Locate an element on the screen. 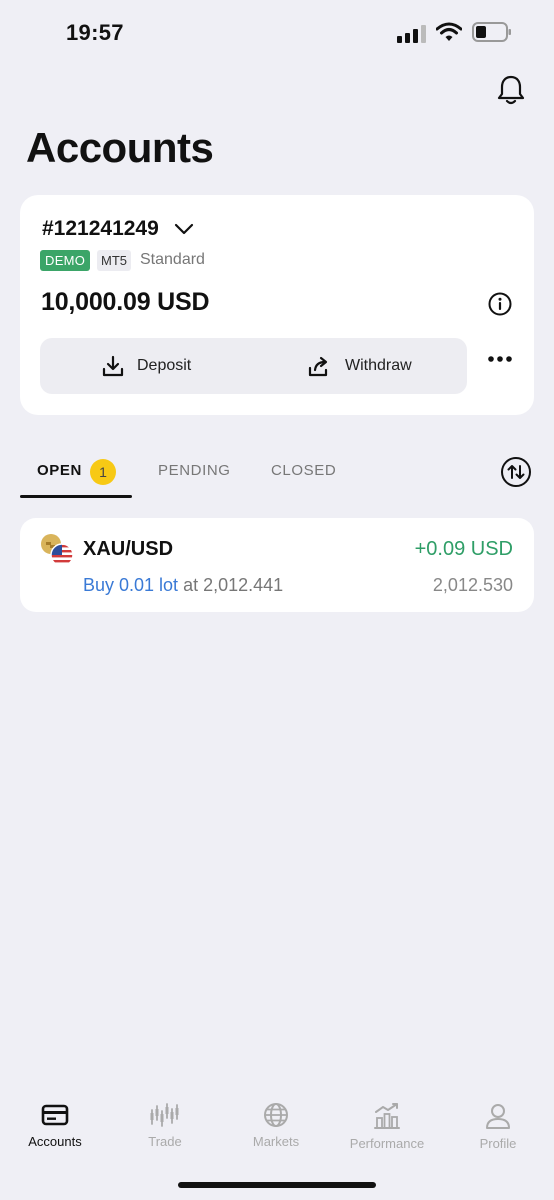 Image resolution: width=554 pixels, height=1200 pixels. status-bar: 19:57 is located at coordinates (277, 32).